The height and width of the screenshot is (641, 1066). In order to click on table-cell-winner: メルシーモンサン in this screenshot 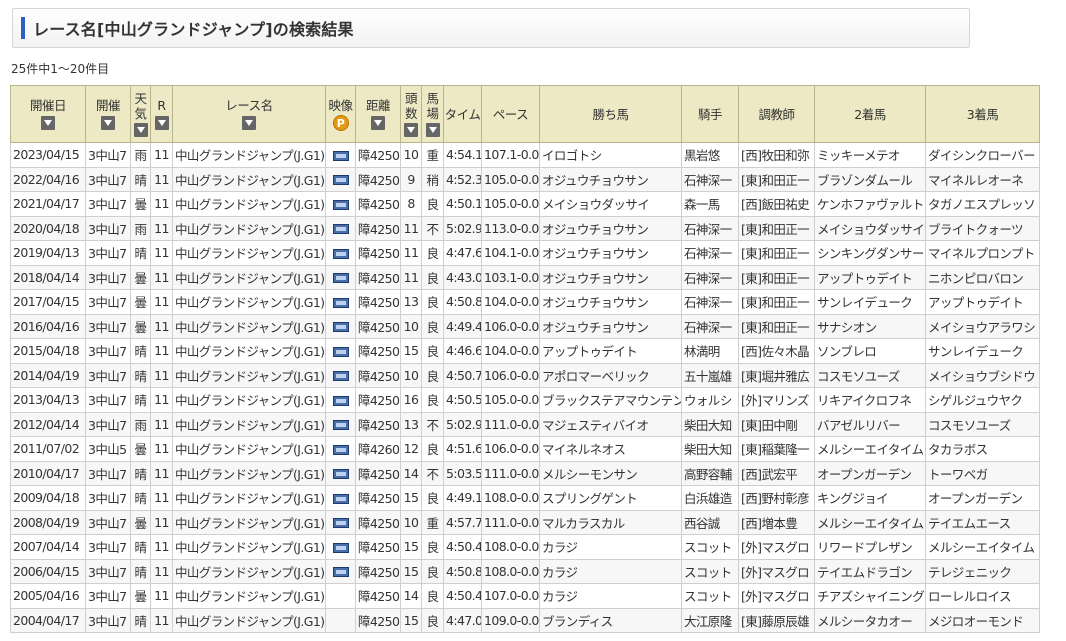, I will do `click(610, 473)`.